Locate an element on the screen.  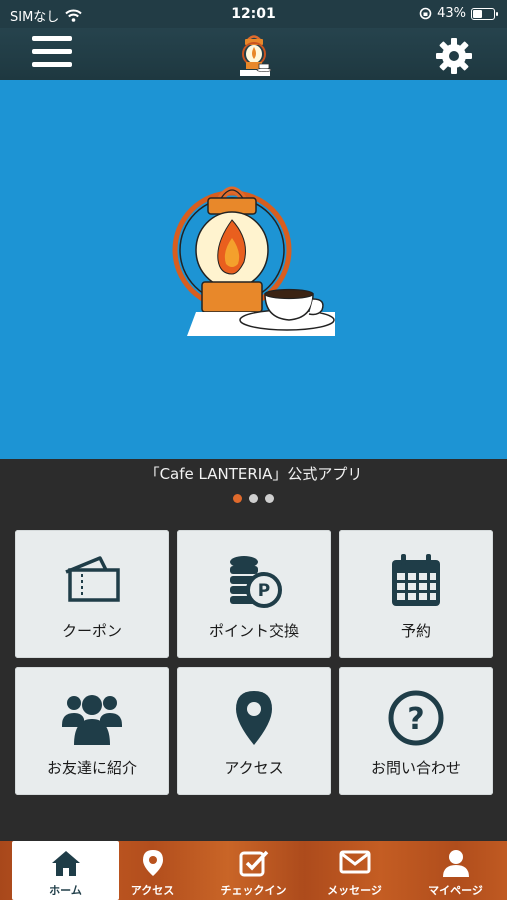
access-button: アクセス is located at coordinates (254, 731).